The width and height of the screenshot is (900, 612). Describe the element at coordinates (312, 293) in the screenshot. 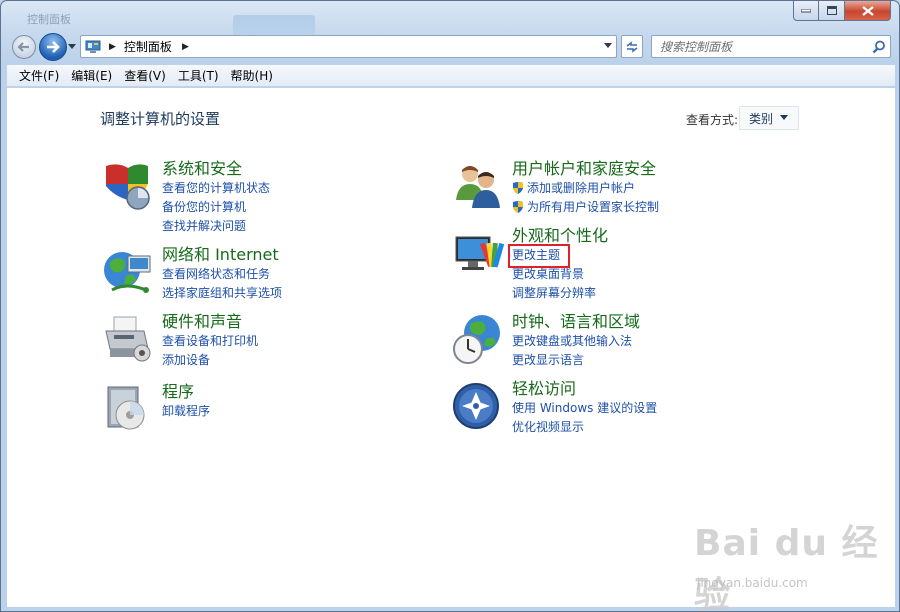

I see `link-homegroup-sharing: 选择家庭组和共享选项` at that location.